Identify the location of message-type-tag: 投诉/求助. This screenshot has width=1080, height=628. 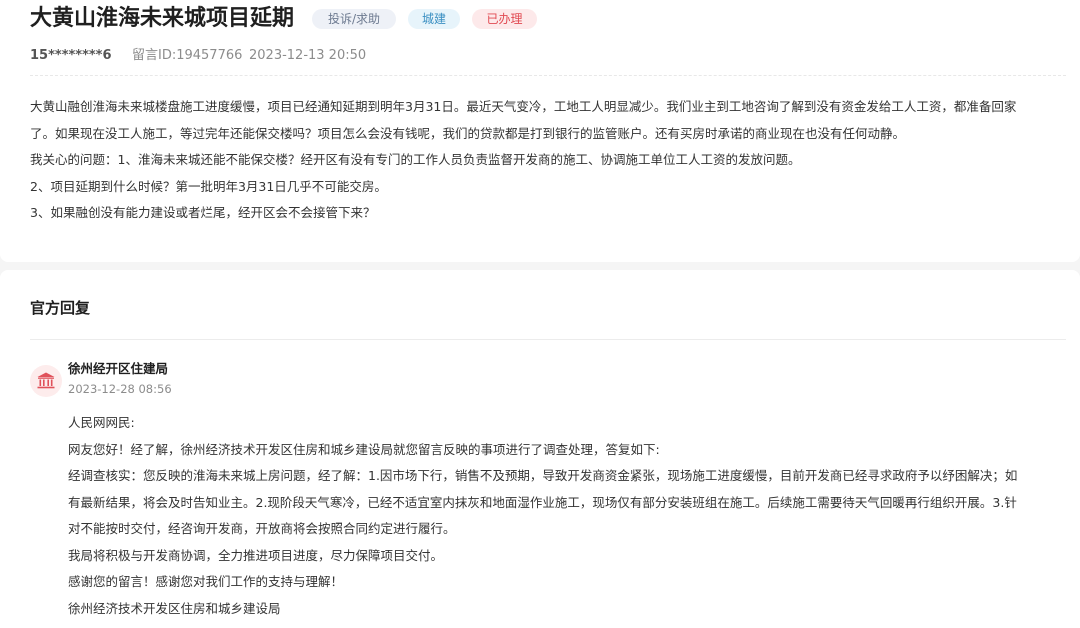
(354, 19).